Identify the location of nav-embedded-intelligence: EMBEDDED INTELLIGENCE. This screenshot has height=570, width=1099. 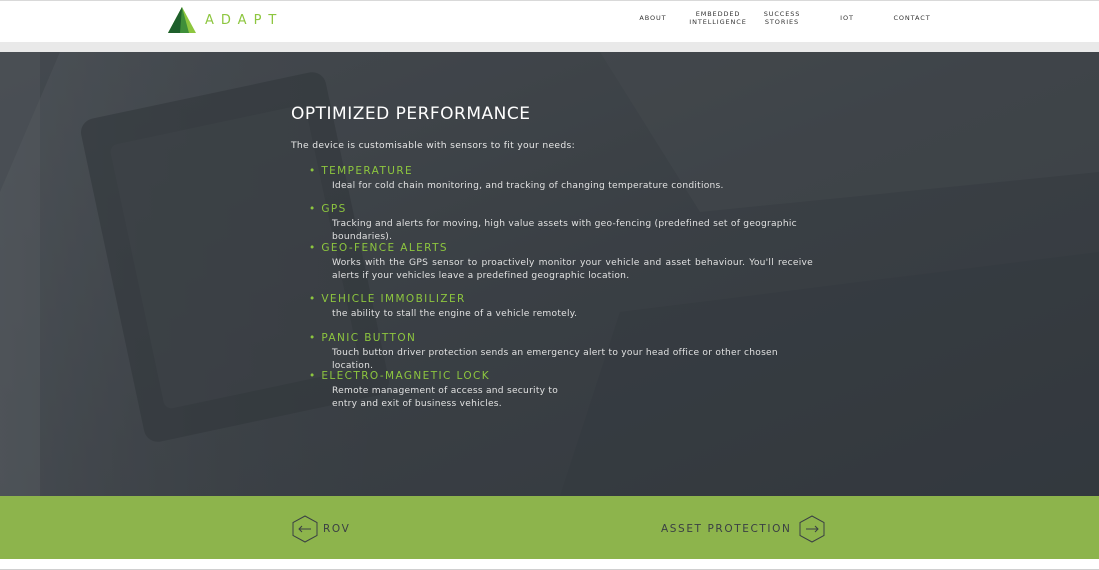
(718, 18).